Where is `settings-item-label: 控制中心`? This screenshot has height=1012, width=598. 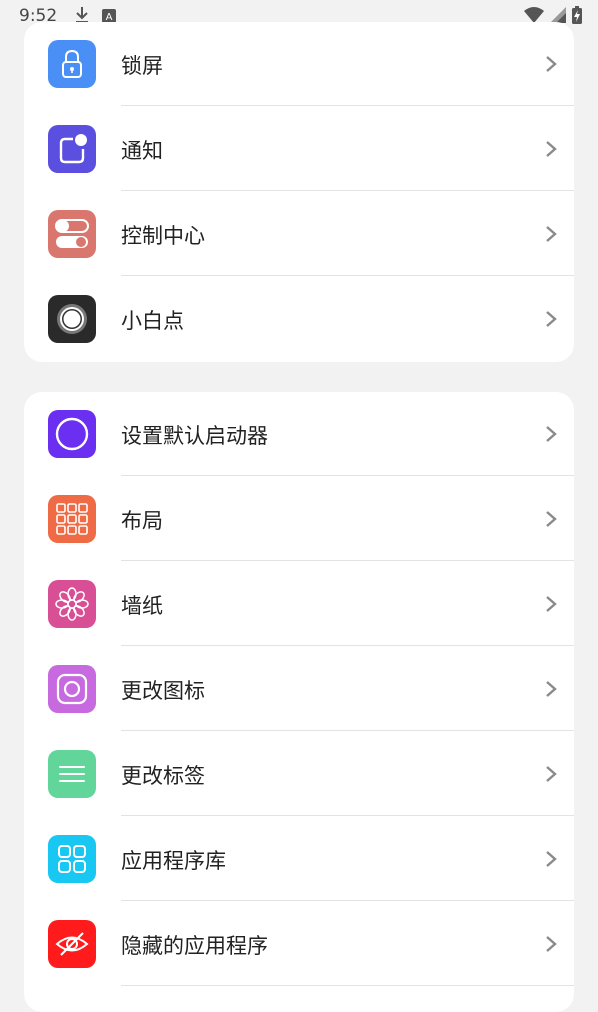
settings-item-label: 控制中心 is located at coordinates (163, 236).